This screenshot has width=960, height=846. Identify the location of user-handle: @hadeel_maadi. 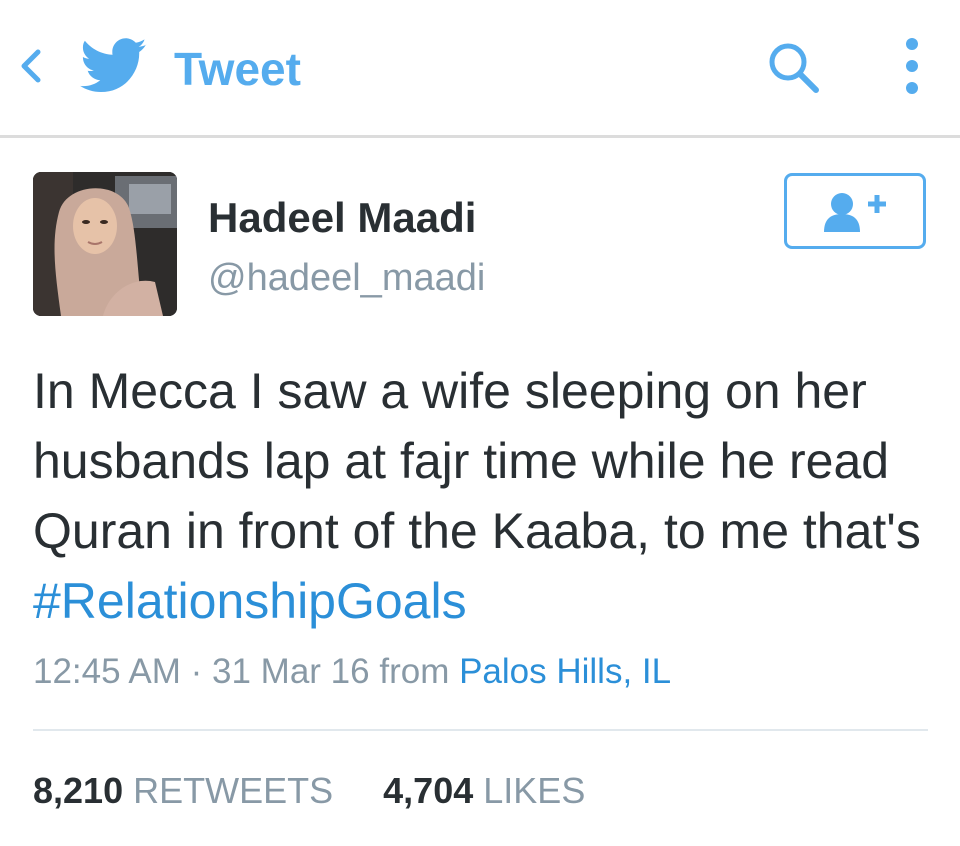
(346, 278).